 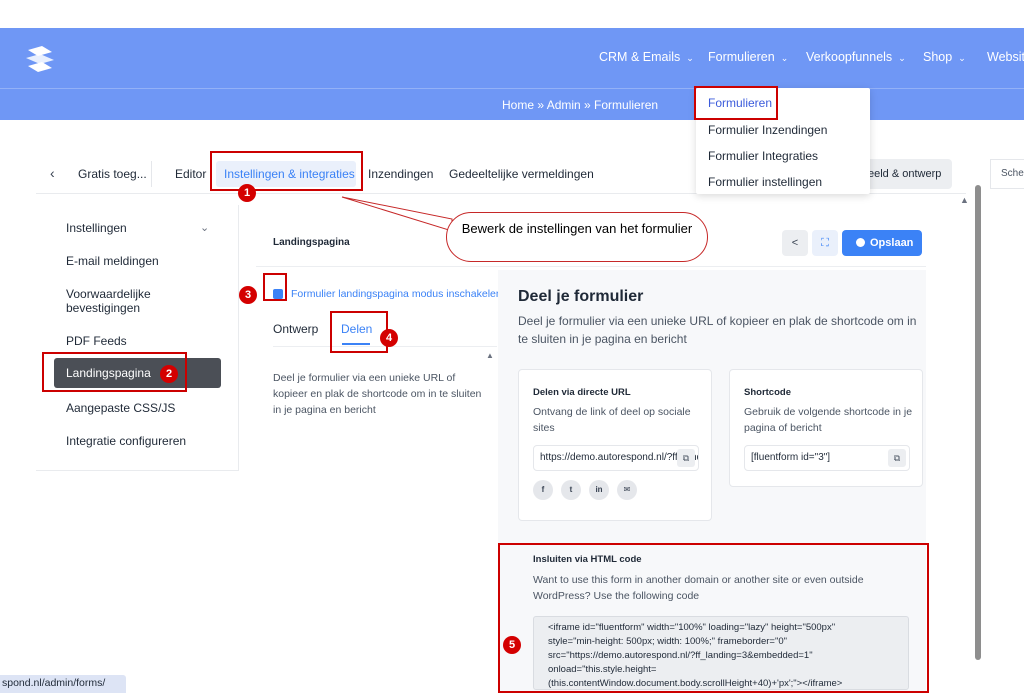 I want to click on nav-verkoopfunnels: Verkoopfunnels ⌄, so click(x=856, y=57).